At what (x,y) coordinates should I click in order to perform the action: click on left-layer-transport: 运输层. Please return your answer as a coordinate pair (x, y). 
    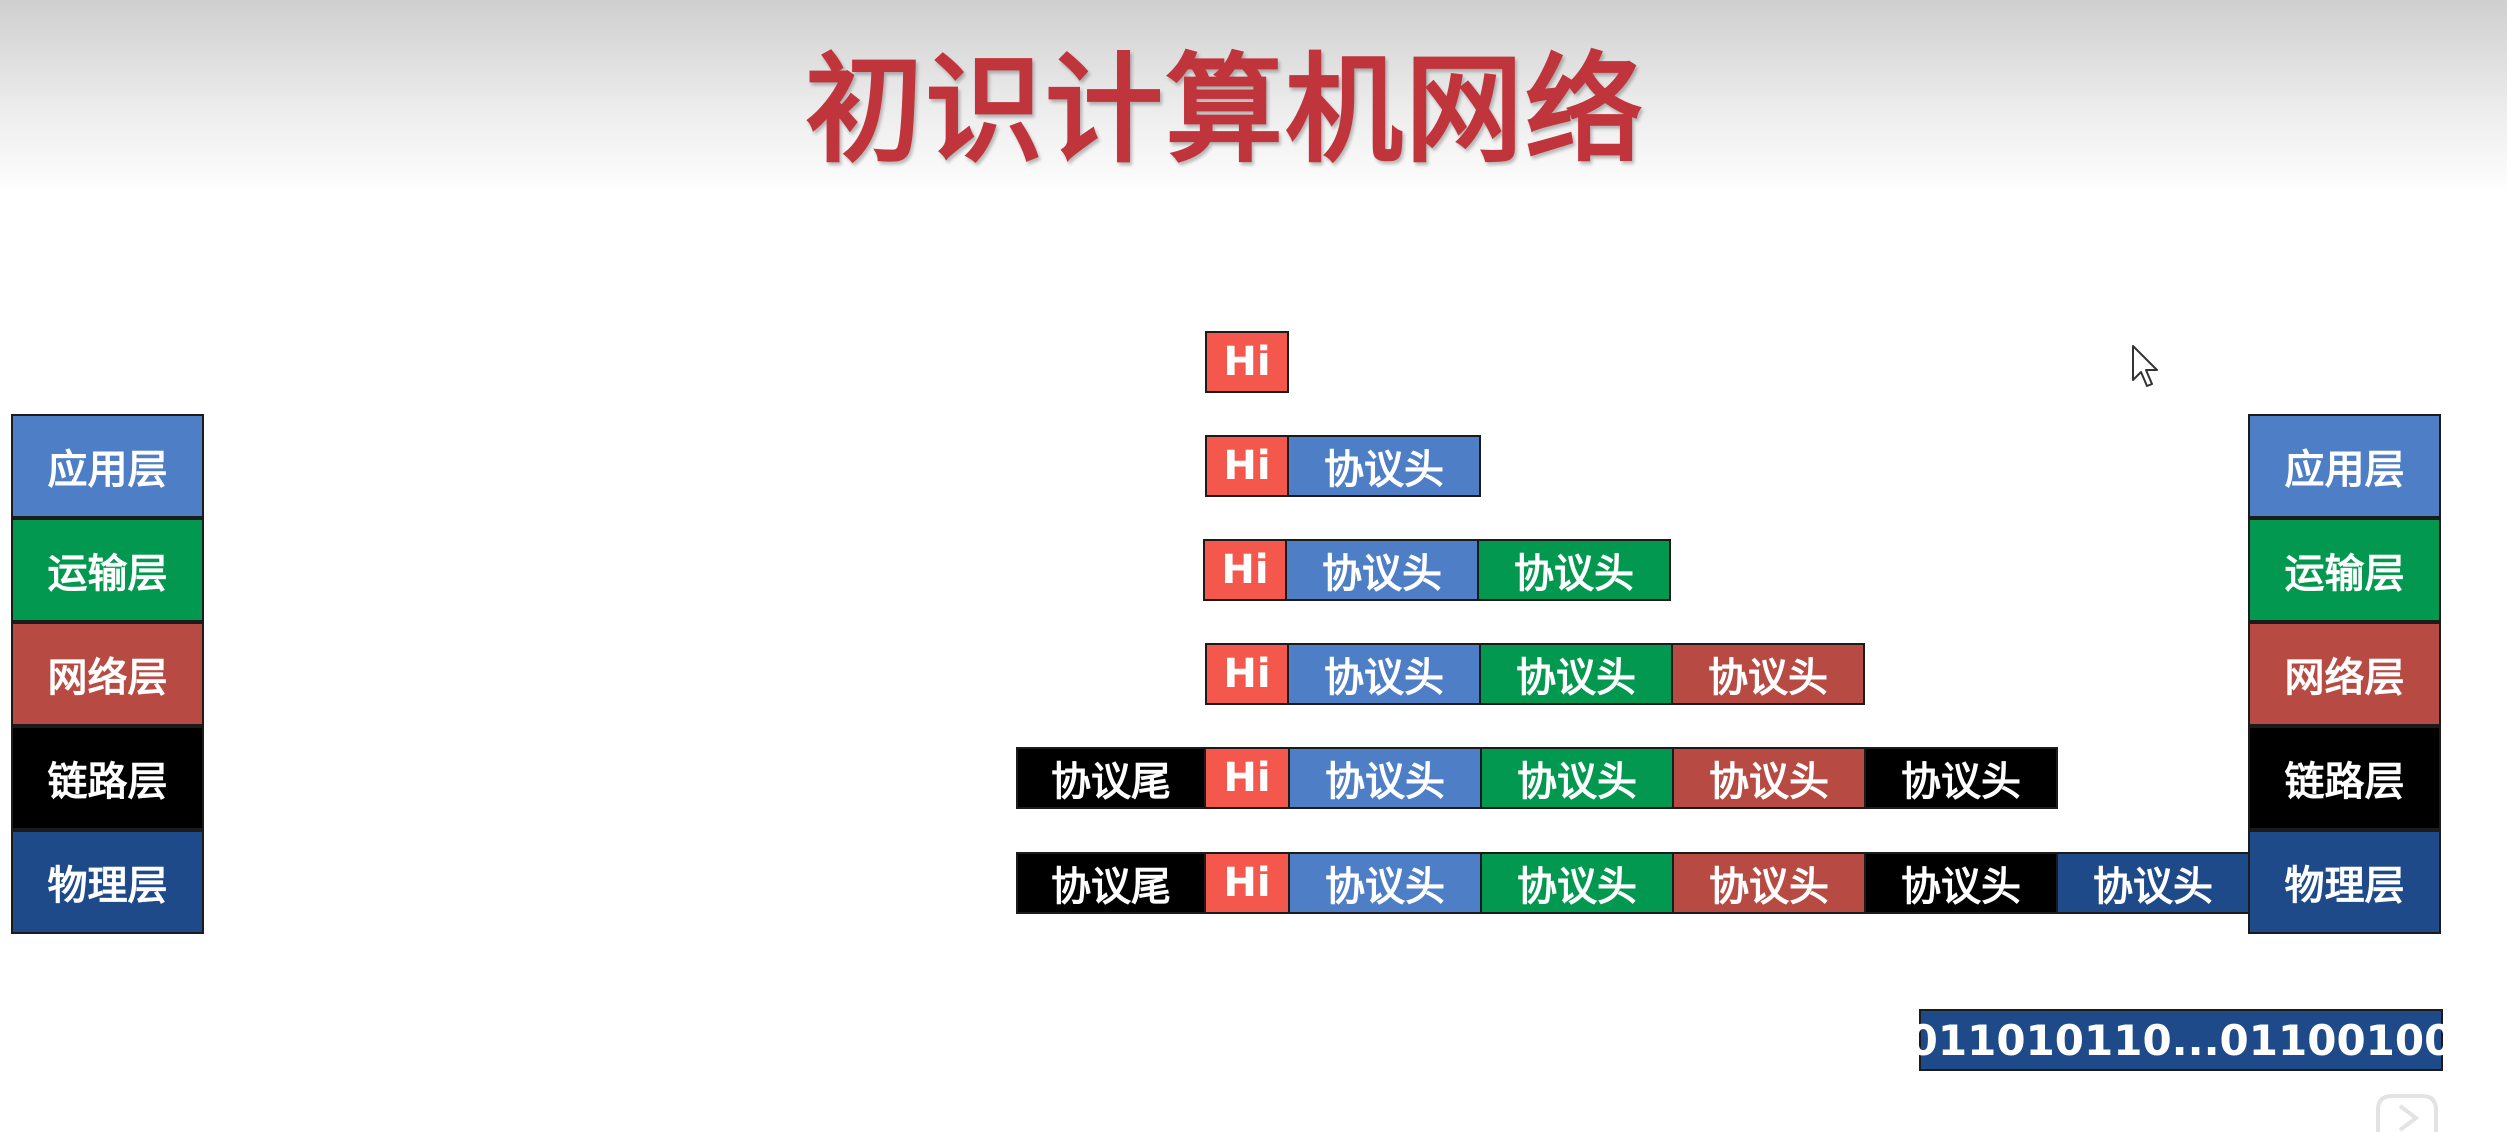
    Looking at the image, I should click on (107, 570).